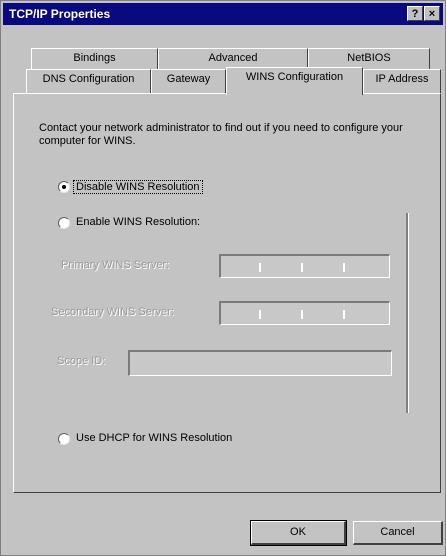  What do you see at coordinates (88, 79) in the screenshot?
I see `tab-label: DNS Configuration` at bounding box center [88, 79].